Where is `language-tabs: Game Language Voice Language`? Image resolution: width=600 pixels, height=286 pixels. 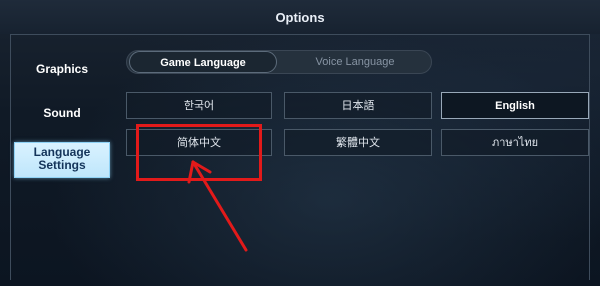
language-tabs: Game Language Voice Language is located at coordinates (279, 62).